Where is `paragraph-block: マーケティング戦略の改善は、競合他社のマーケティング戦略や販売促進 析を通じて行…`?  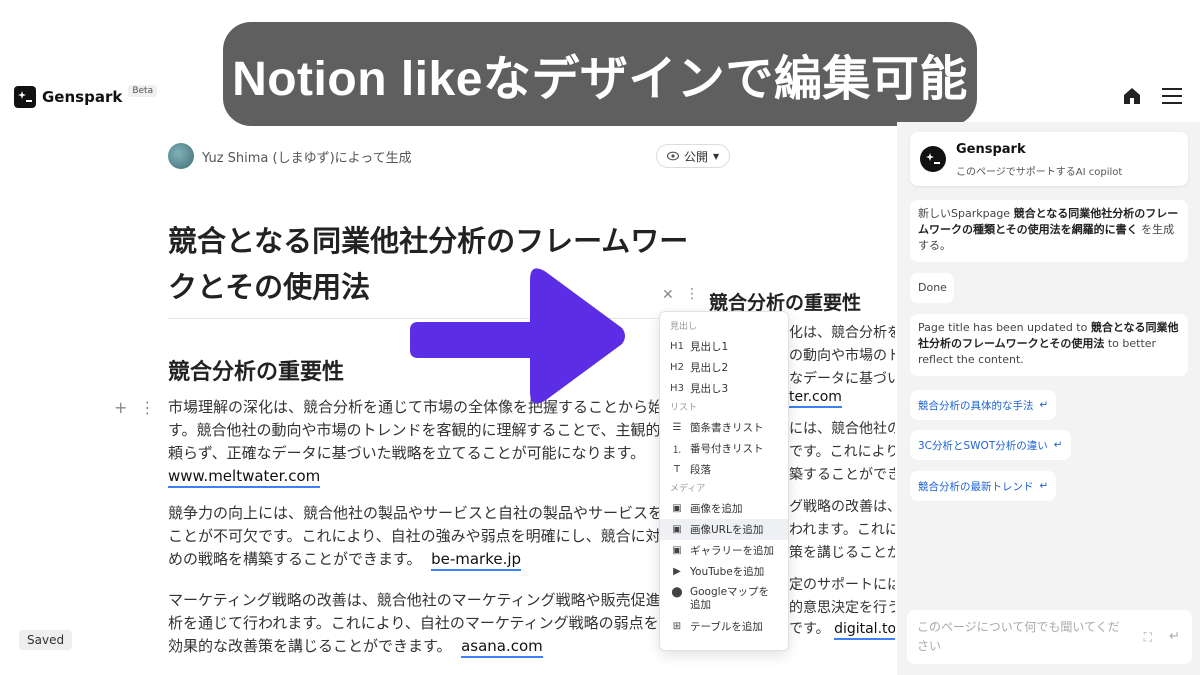 paragraph-block: マーケティング戦略の改善は、競合他社のマーケティング戦略や販売促進 析を通じて行… is located at coordinates (428, 623).